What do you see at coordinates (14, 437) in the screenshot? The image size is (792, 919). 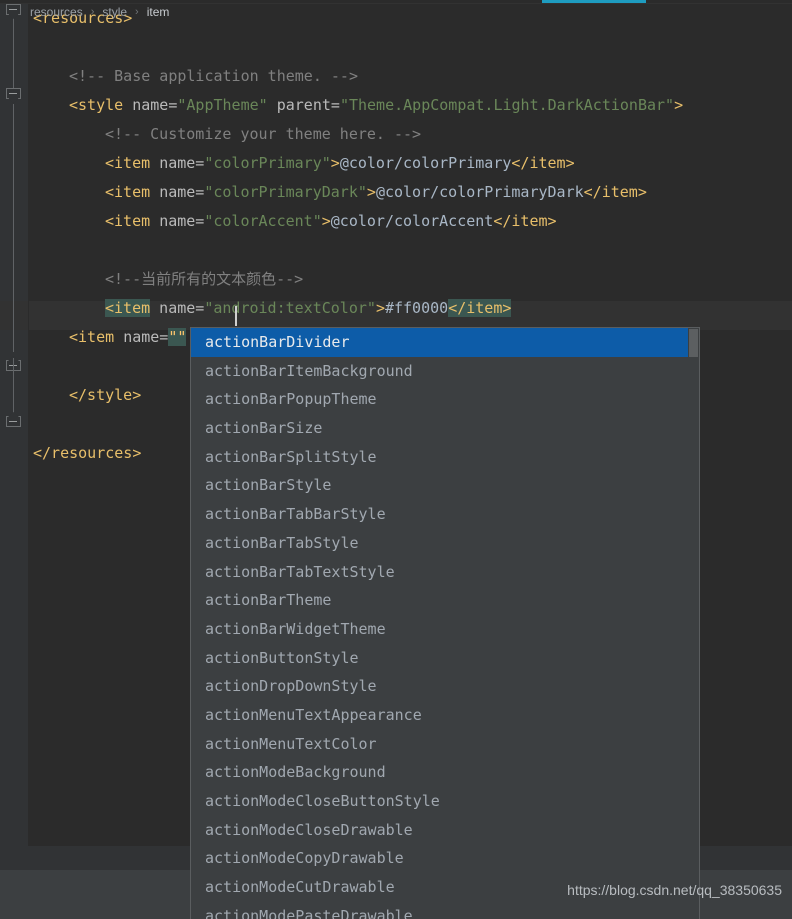 I see `editor-gutter` at bounding box center [14, 437].